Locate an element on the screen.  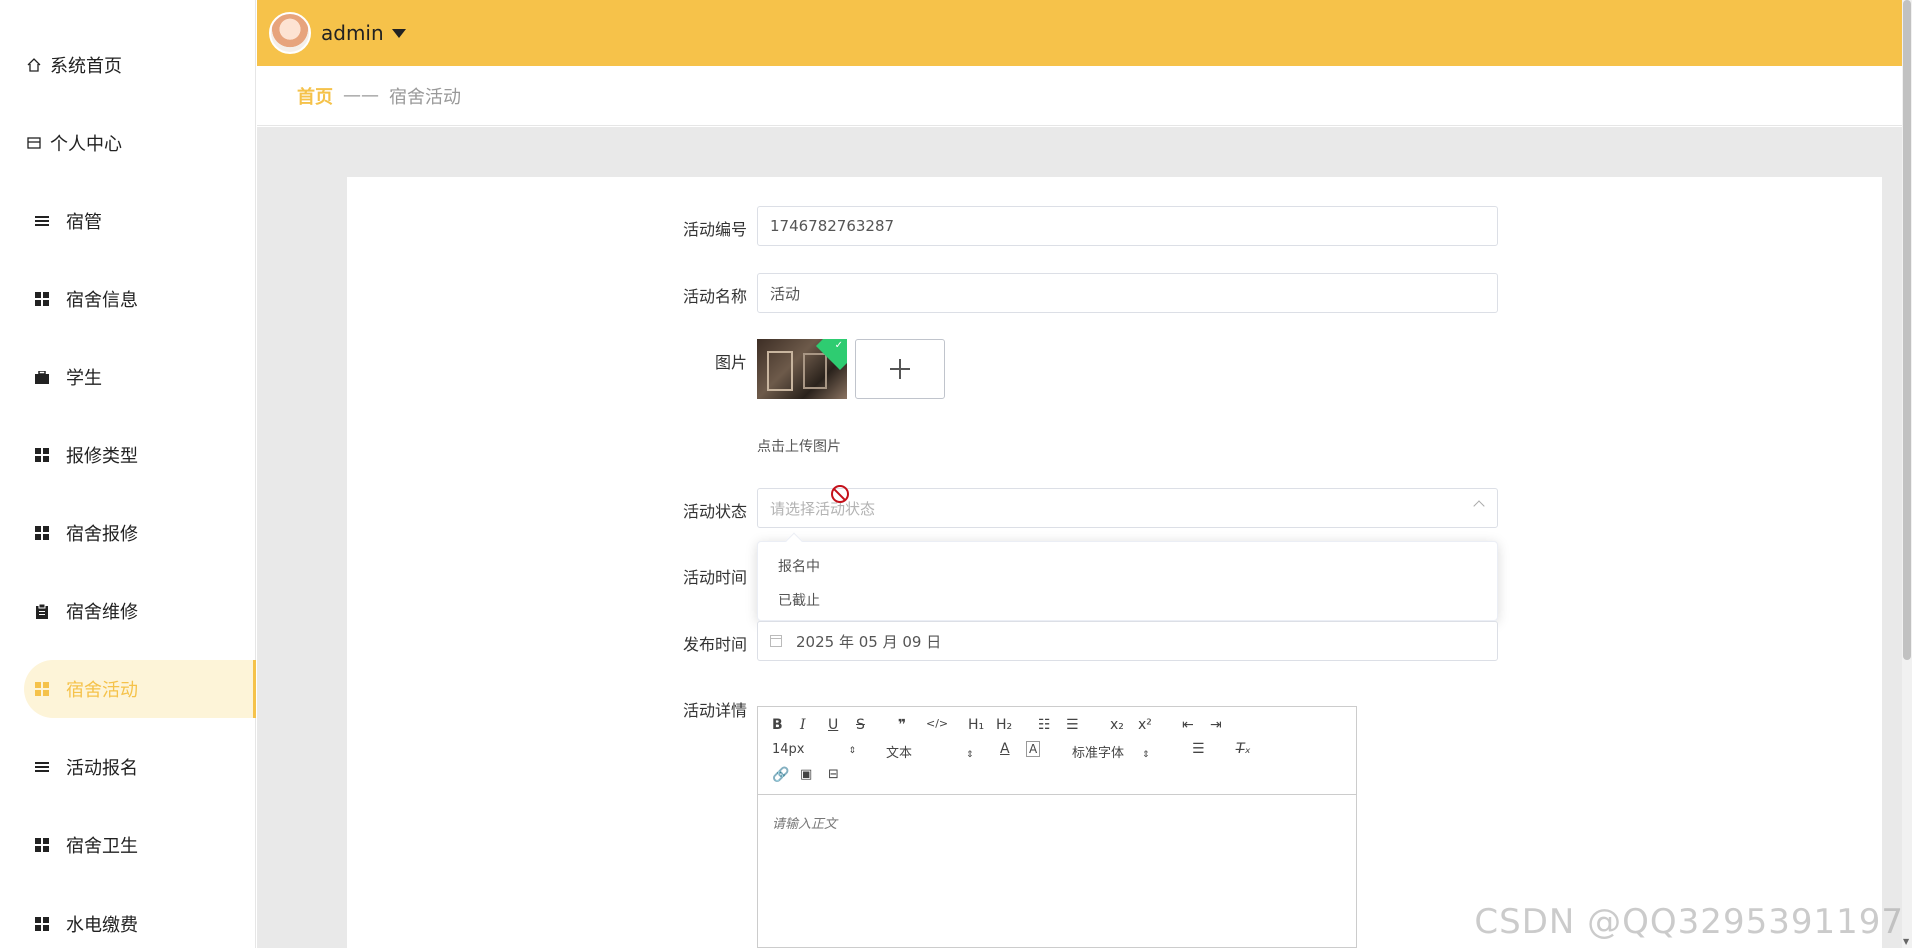
upload-hint: 点击上传图片 is located at coordinates (799, 447).